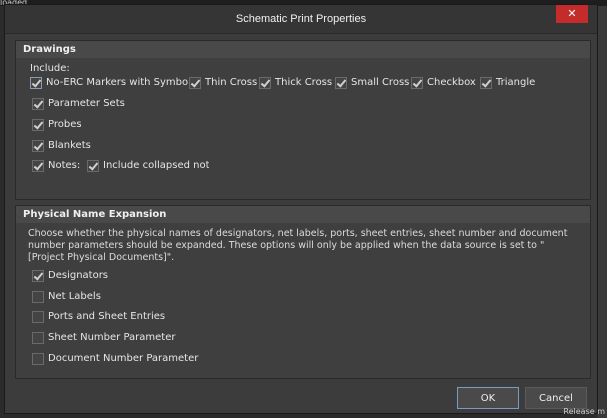 The width and height of the screenshot is (607, 418). What do you see at coordinates (231, 82) in the screenshot?
I see `thin-cross-label: Thin Cross` at bounding box center [231, 82].